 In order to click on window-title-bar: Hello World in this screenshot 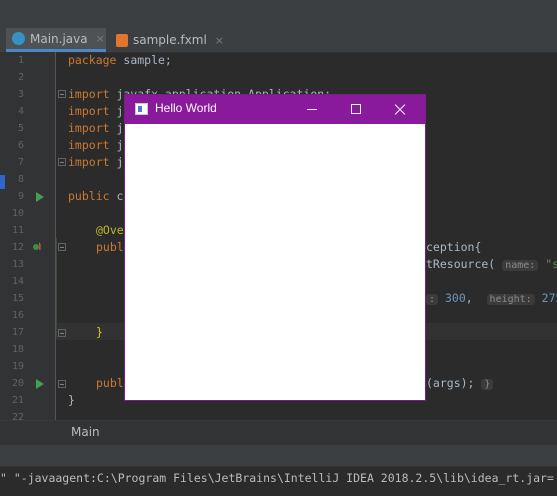, I will do `click(275, 109)`.